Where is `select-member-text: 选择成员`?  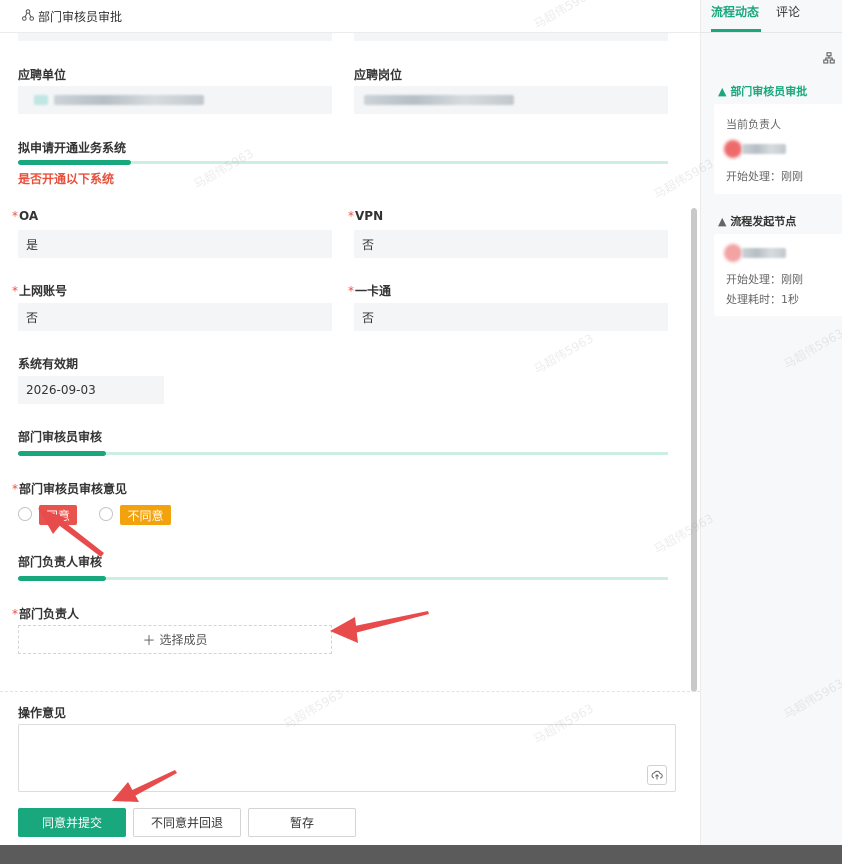
select-member-text: 选择成员 is located at coordinates (183, 640).